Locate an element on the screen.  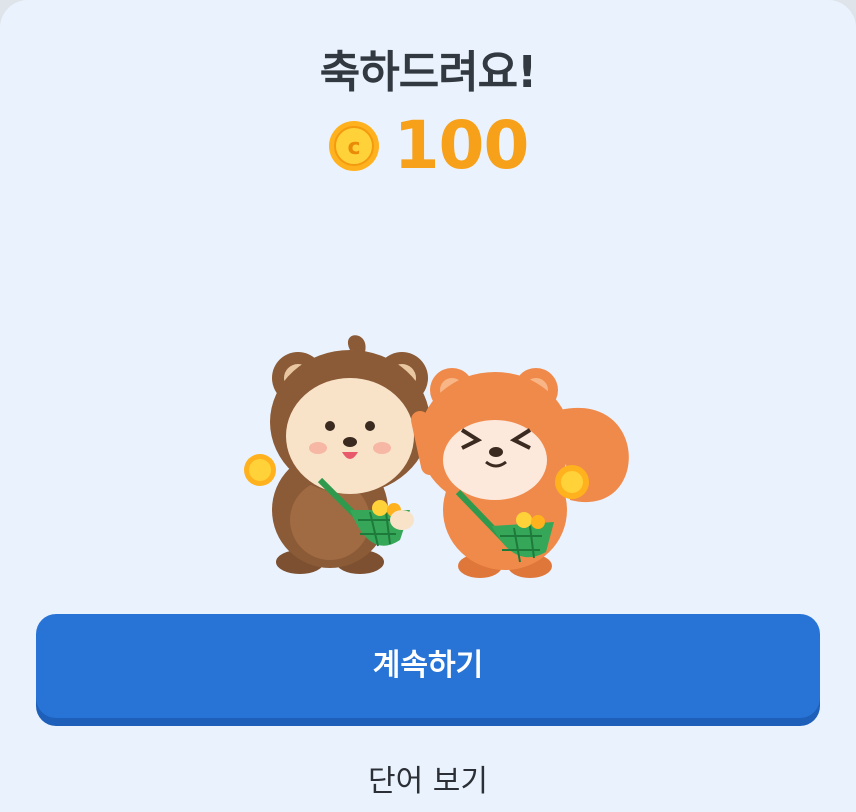
monkey-mascot is located at coordinates (337, 454).